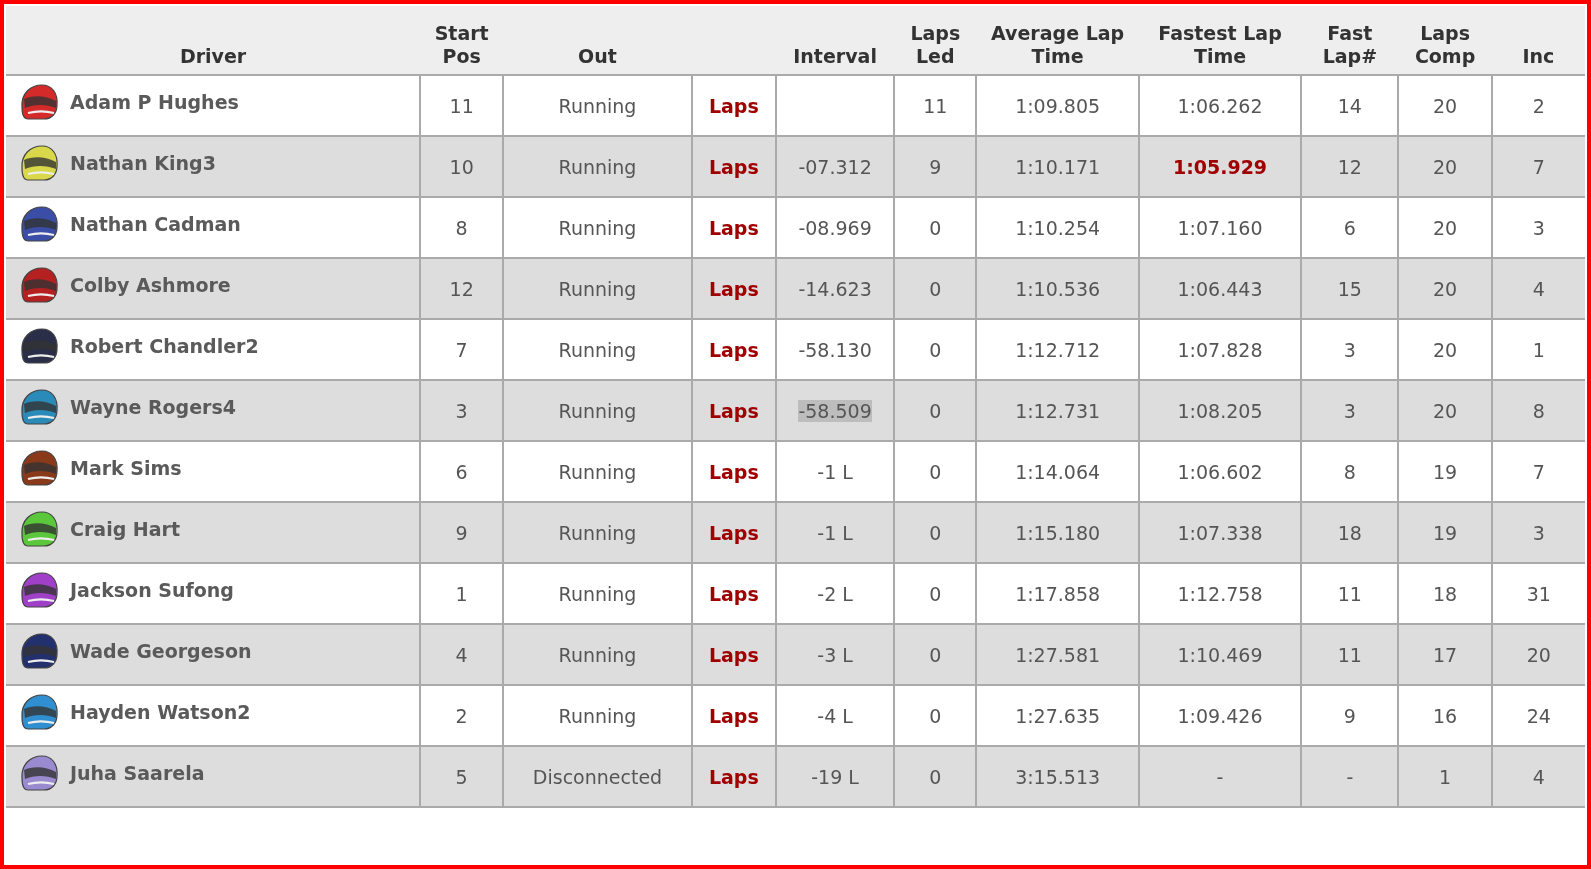 The width and height of the screenshot is (1591, 869). I want to click on table-cell: 10, so click(461, 166).